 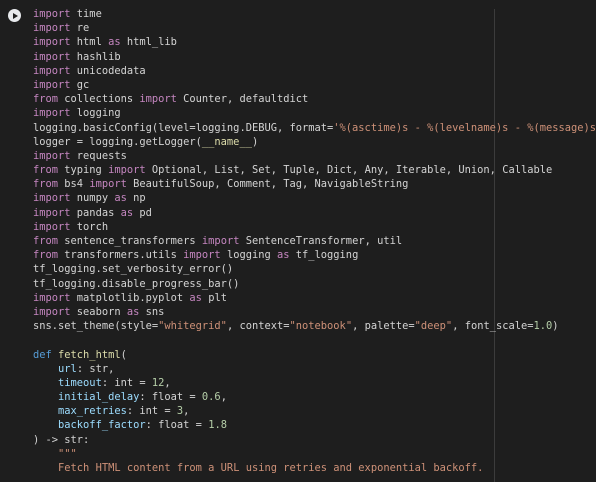 What do you see at coordinates (217, 297) in the screenshot?
I see `code-token: plt` at bounding box center [217, 297].